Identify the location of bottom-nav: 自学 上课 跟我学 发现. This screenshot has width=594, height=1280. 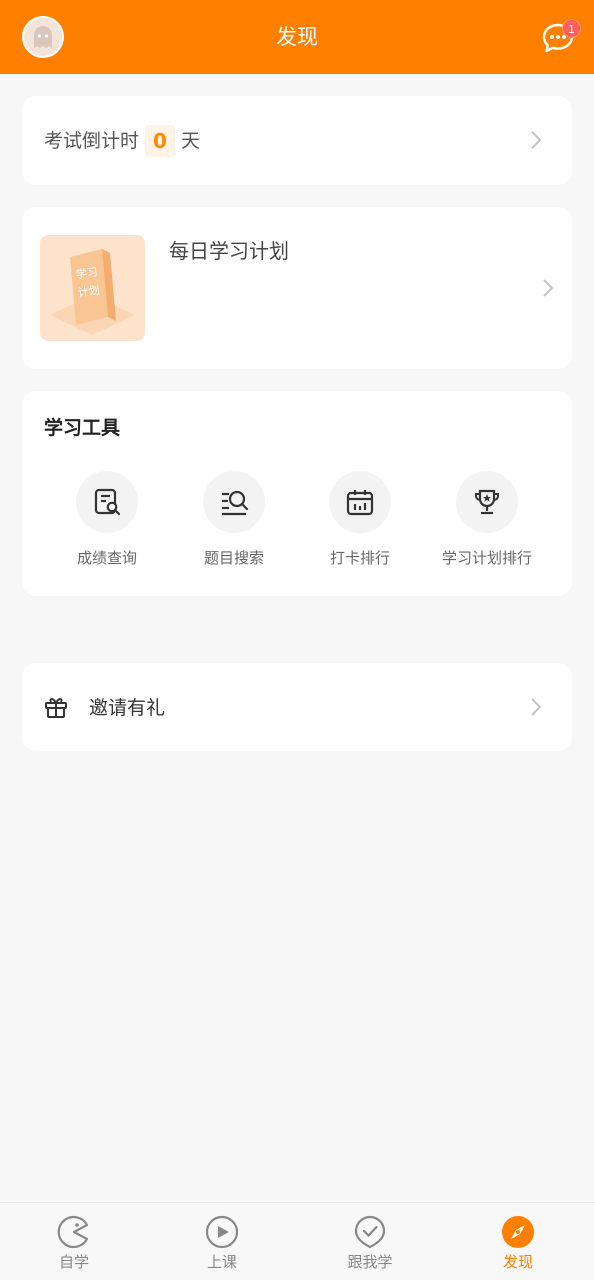
(297, 1241).